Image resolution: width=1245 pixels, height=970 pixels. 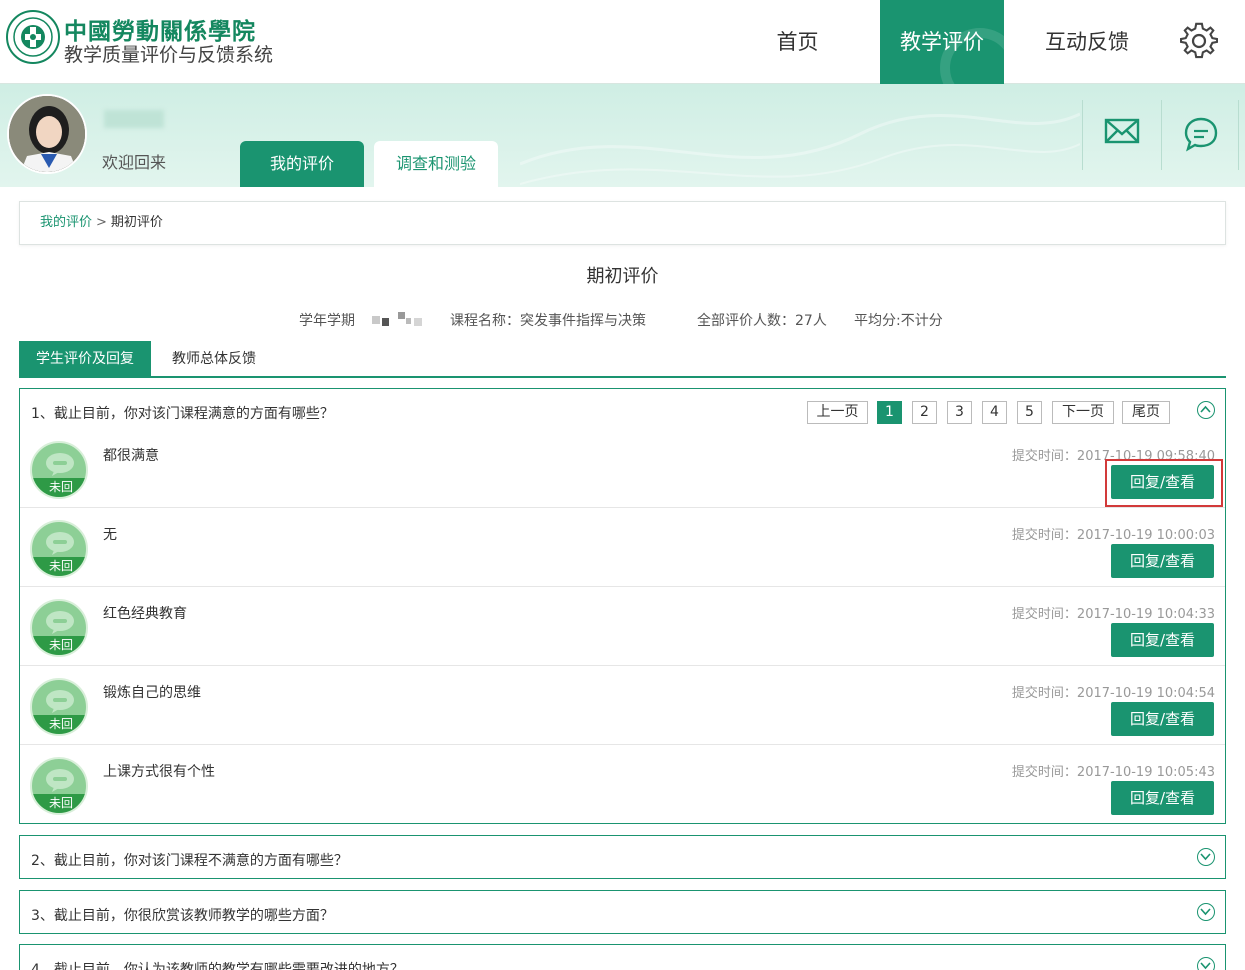 What do you see at coordinates (622, 912) in the screenshot?
I see `question-panel-3: 3、截止目前，你很欣赏该教师教学的哪些方面？` at bounding box center [622, 912].